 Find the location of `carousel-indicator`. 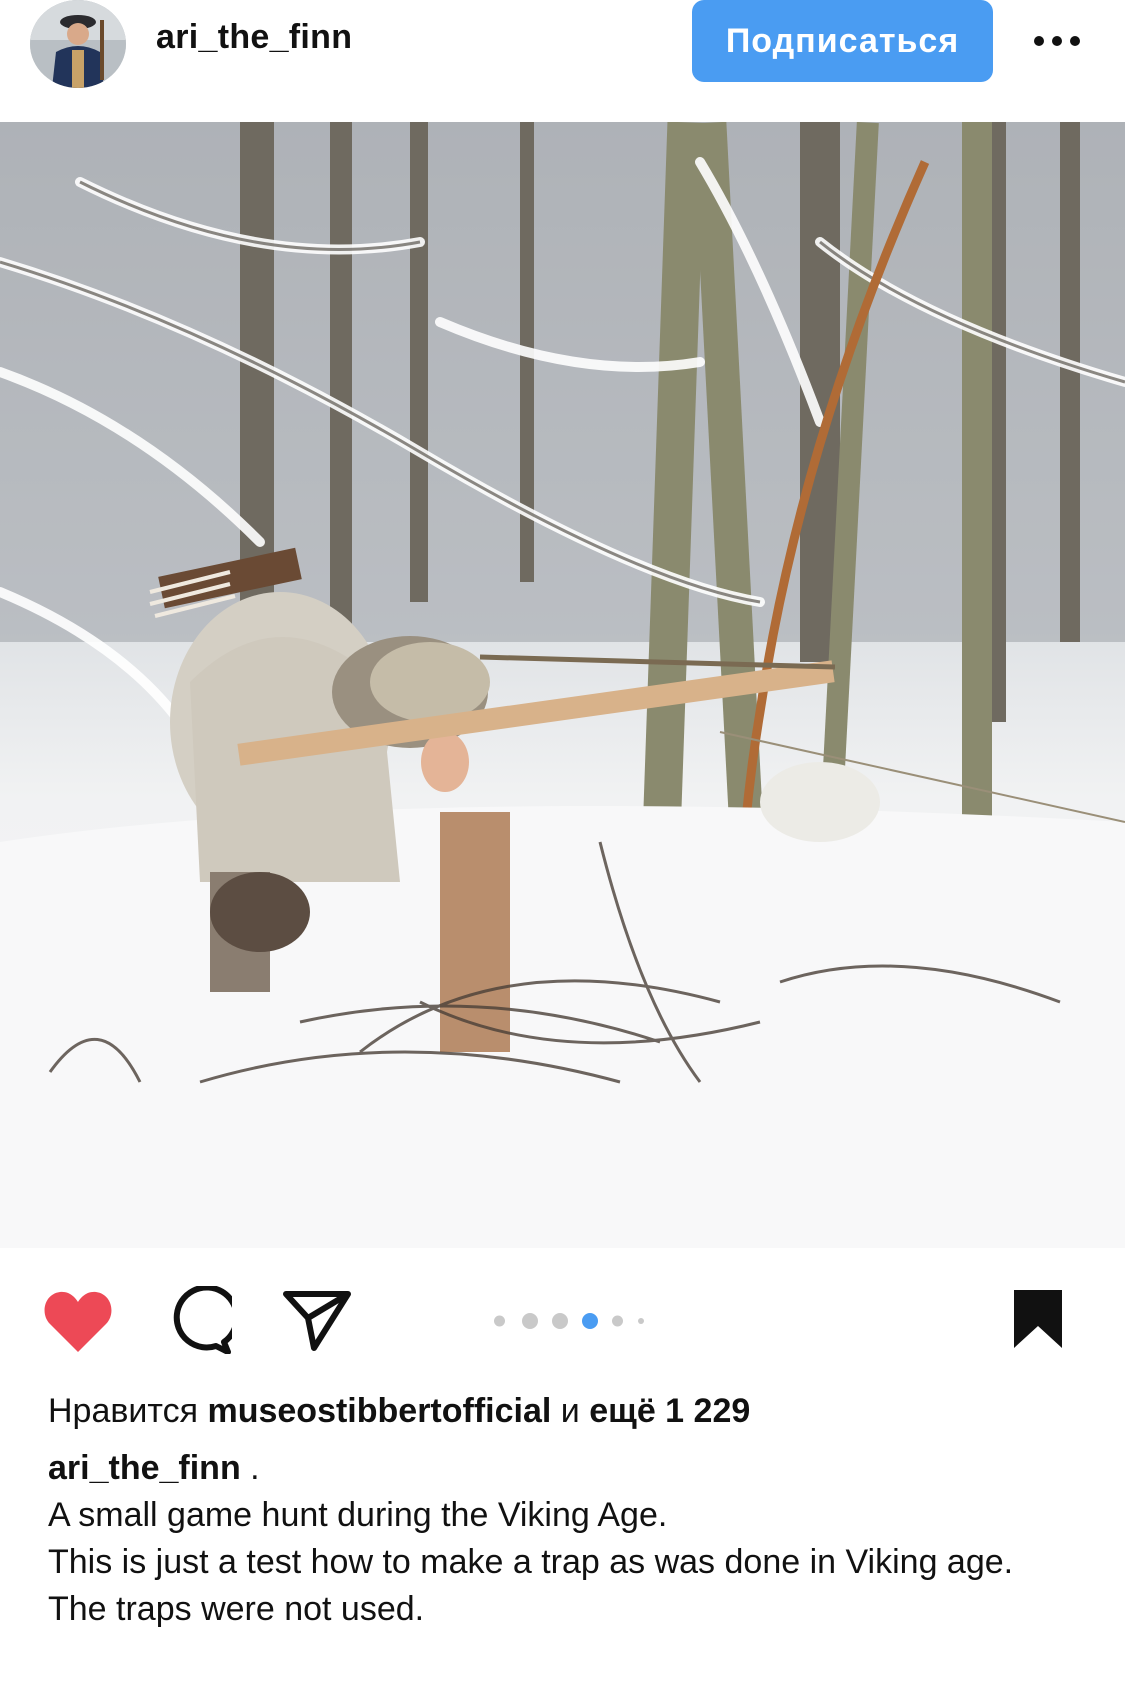

carousel-indicator is located at coordinates (574, 1321).